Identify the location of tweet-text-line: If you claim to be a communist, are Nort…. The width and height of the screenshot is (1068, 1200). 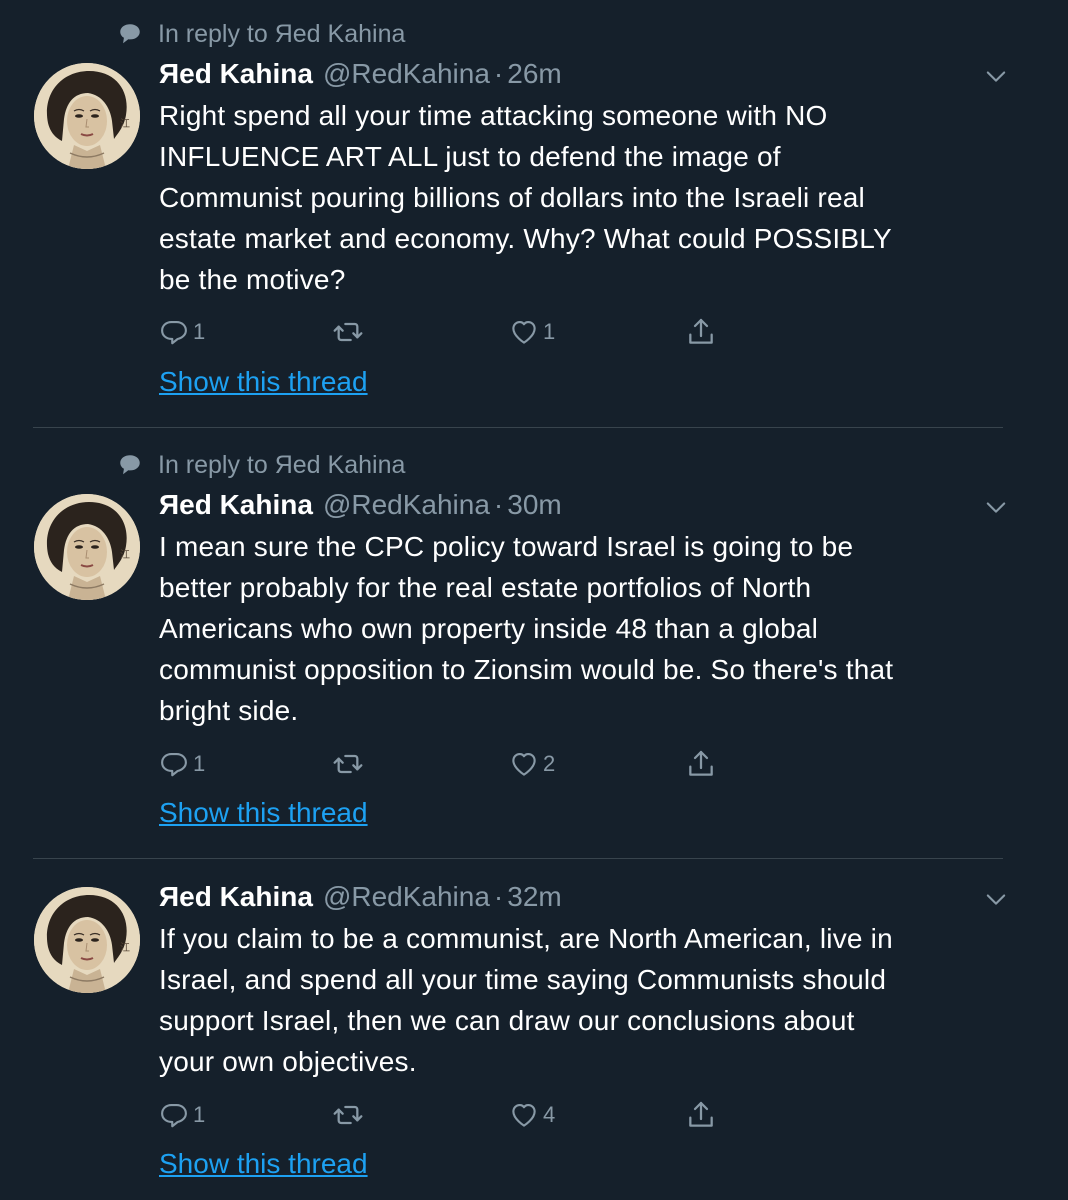
(526, 938).